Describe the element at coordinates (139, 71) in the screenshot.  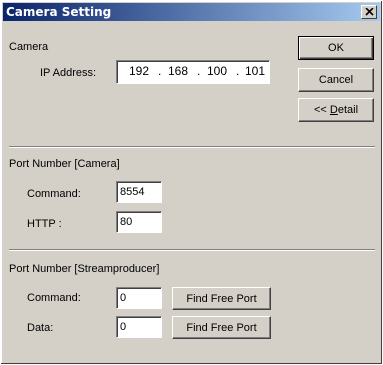
I see `ip-octet-1: 192` at that location.